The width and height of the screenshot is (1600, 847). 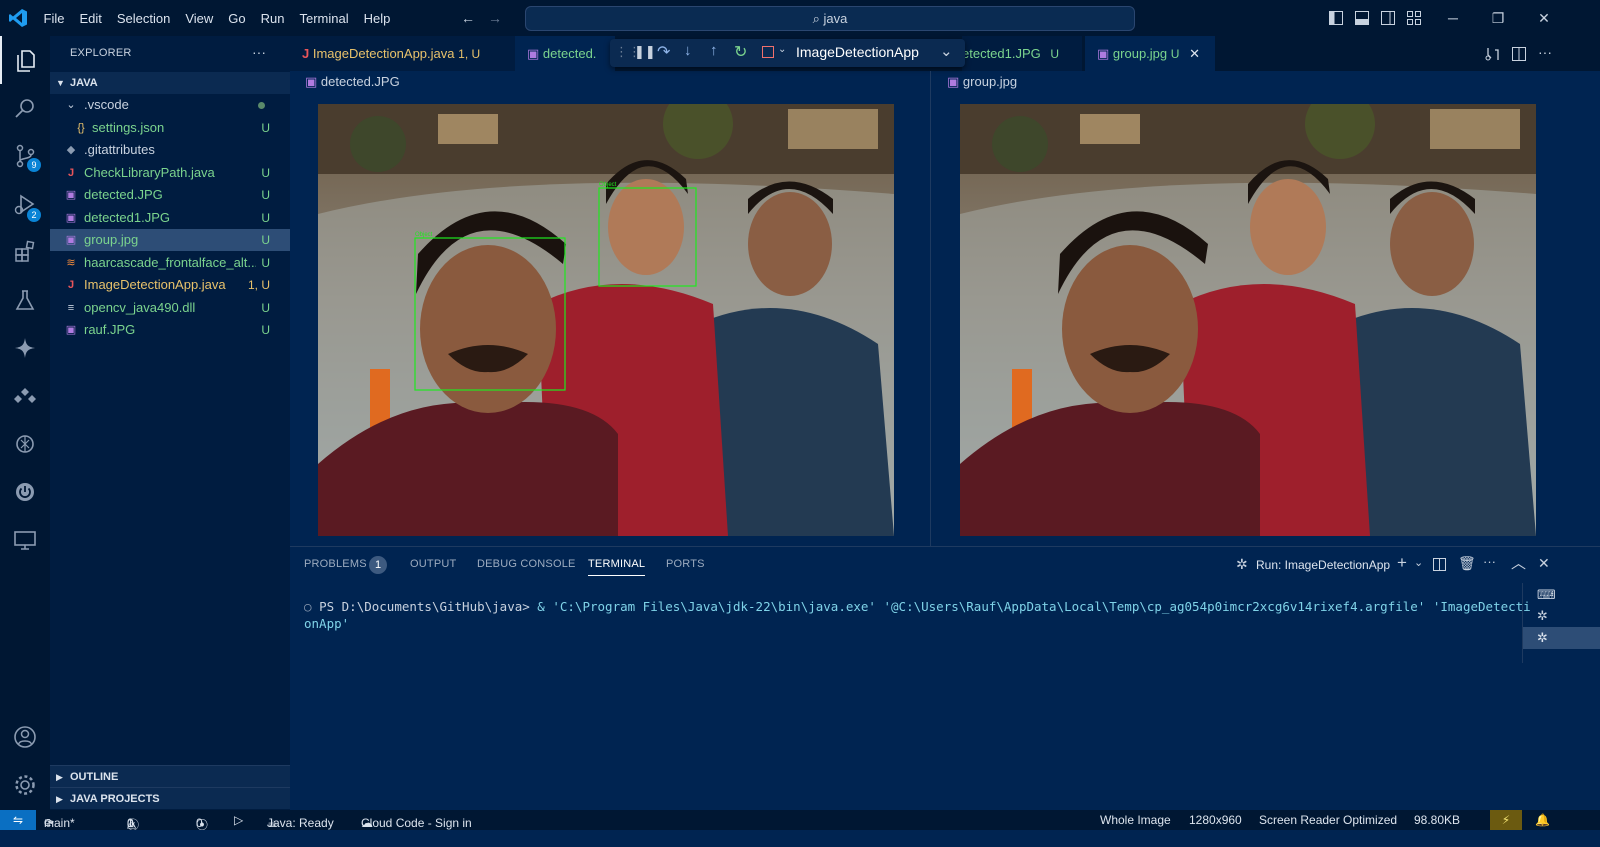 I want to click on tab-imagedetectionapp: J ImageDetectionApp.java 1, U, so click(x=402, y=53).